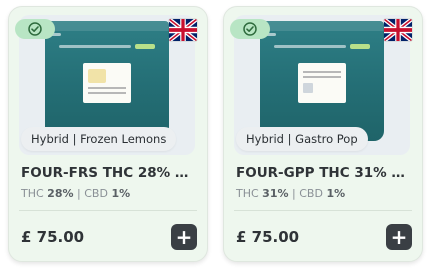 This screenshot has height=271, width=429. I want to click on strain-chip: Hybrid | Gastro Pop, so click(302, 139).